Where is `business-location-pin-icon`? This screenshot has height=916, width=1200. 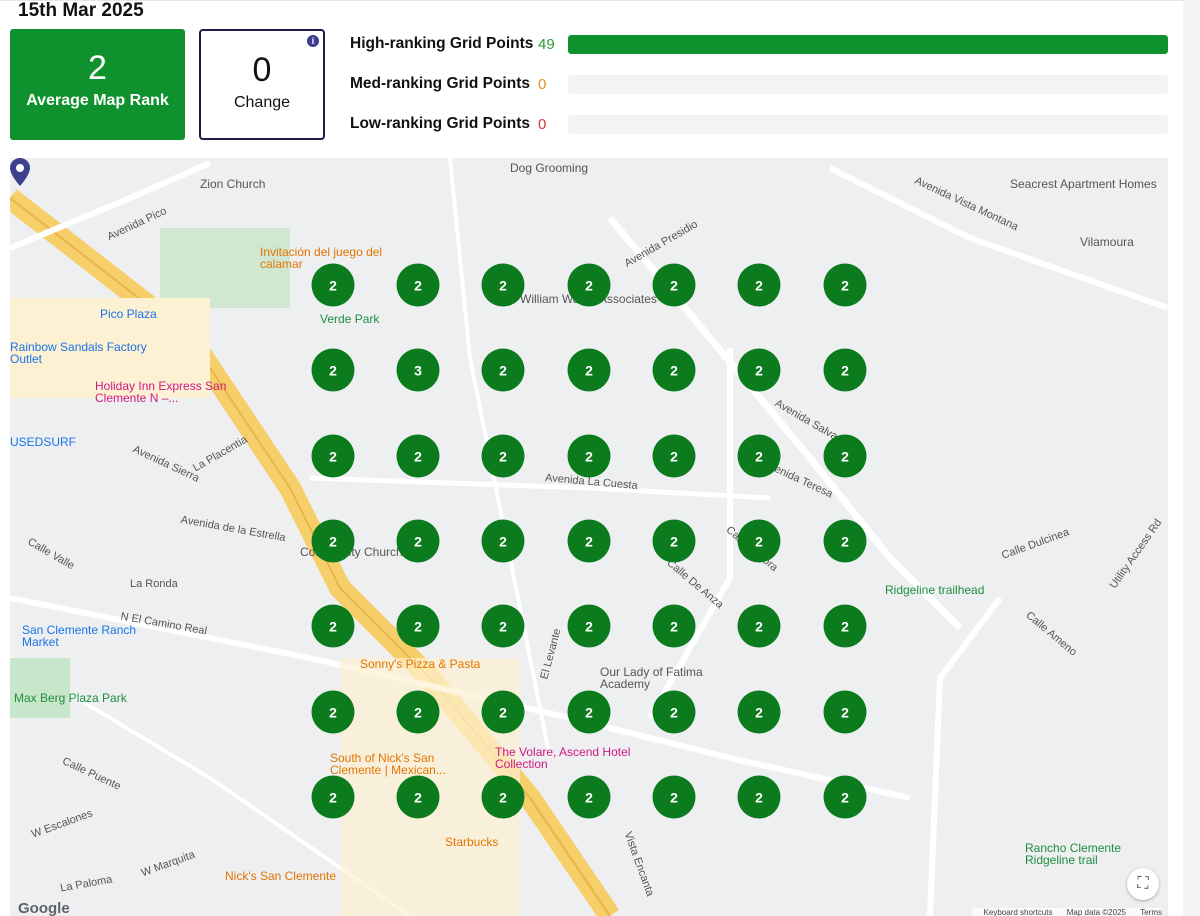
business-location-pin-icon is located at coordinates (20, 172).